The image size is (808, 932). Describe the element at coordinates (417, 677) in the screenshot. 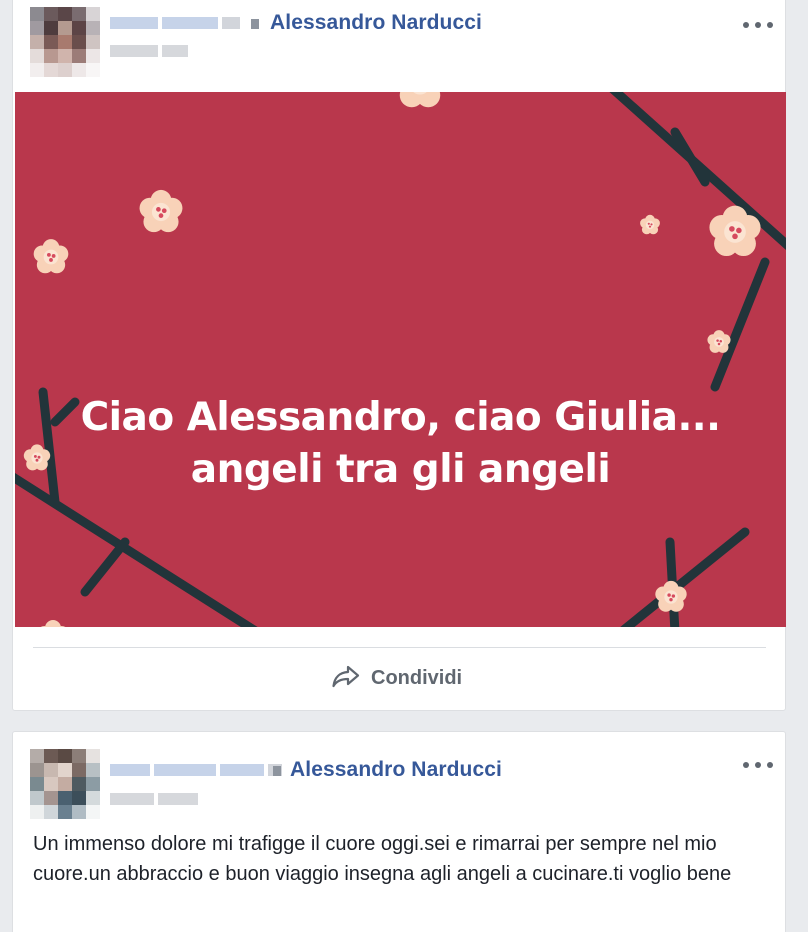

I see `share-label: Condividi` at that location.